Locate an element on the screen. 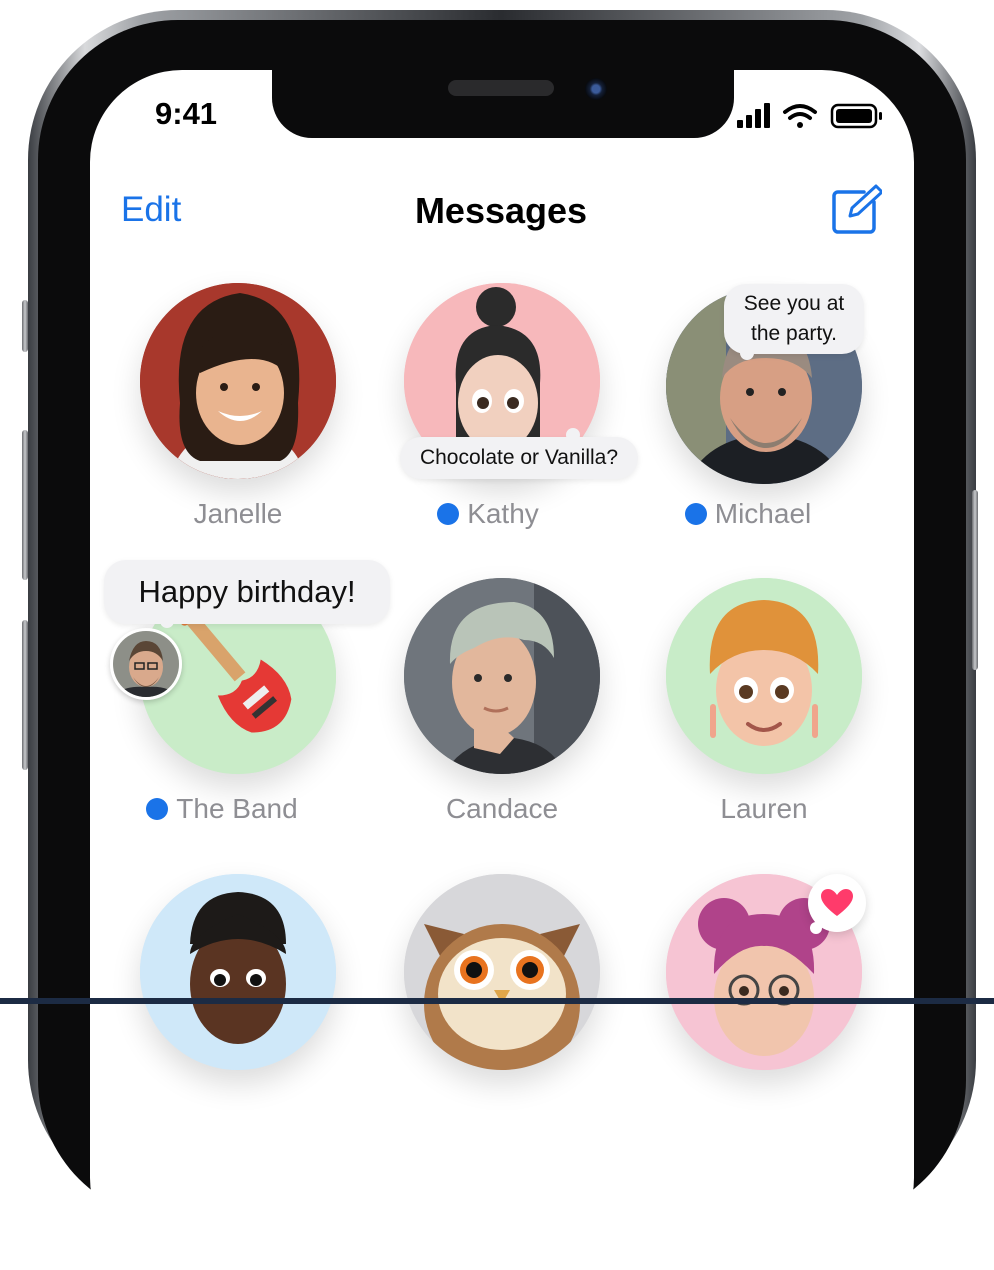 This screenshot has width=994, height=1270. contact-label: Candace is located at coordinates (502, 808).